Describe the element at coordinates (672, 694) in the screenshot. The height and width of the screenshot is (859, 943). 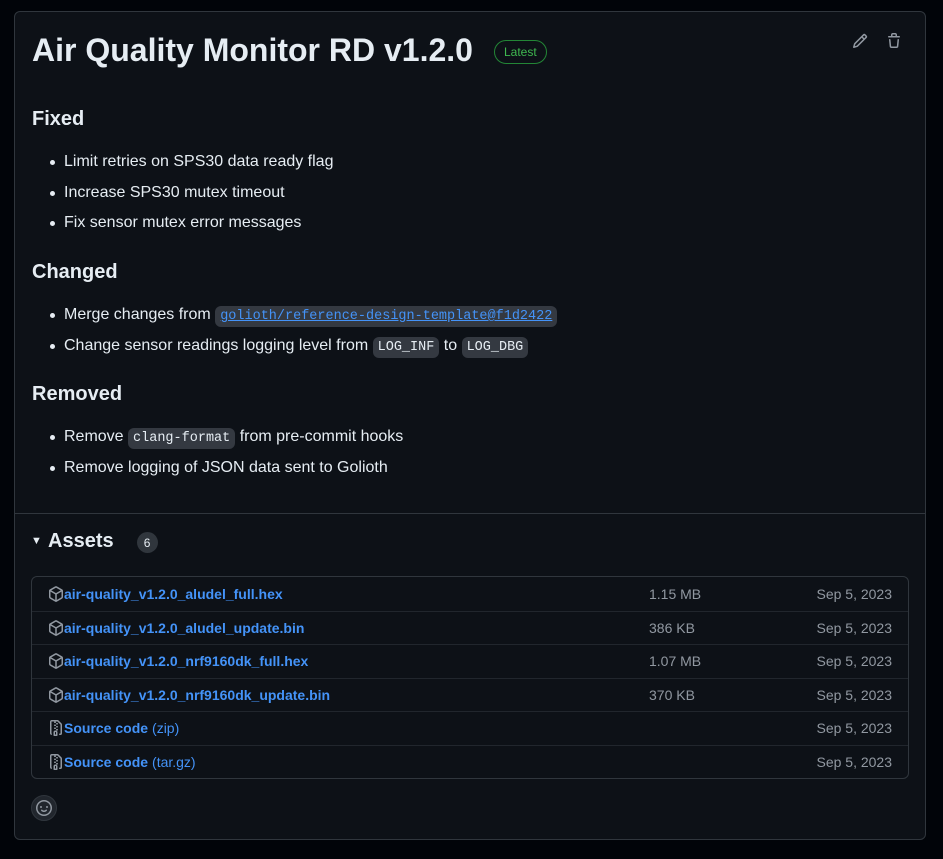
I see `asset-size: 370 KB` at that location.